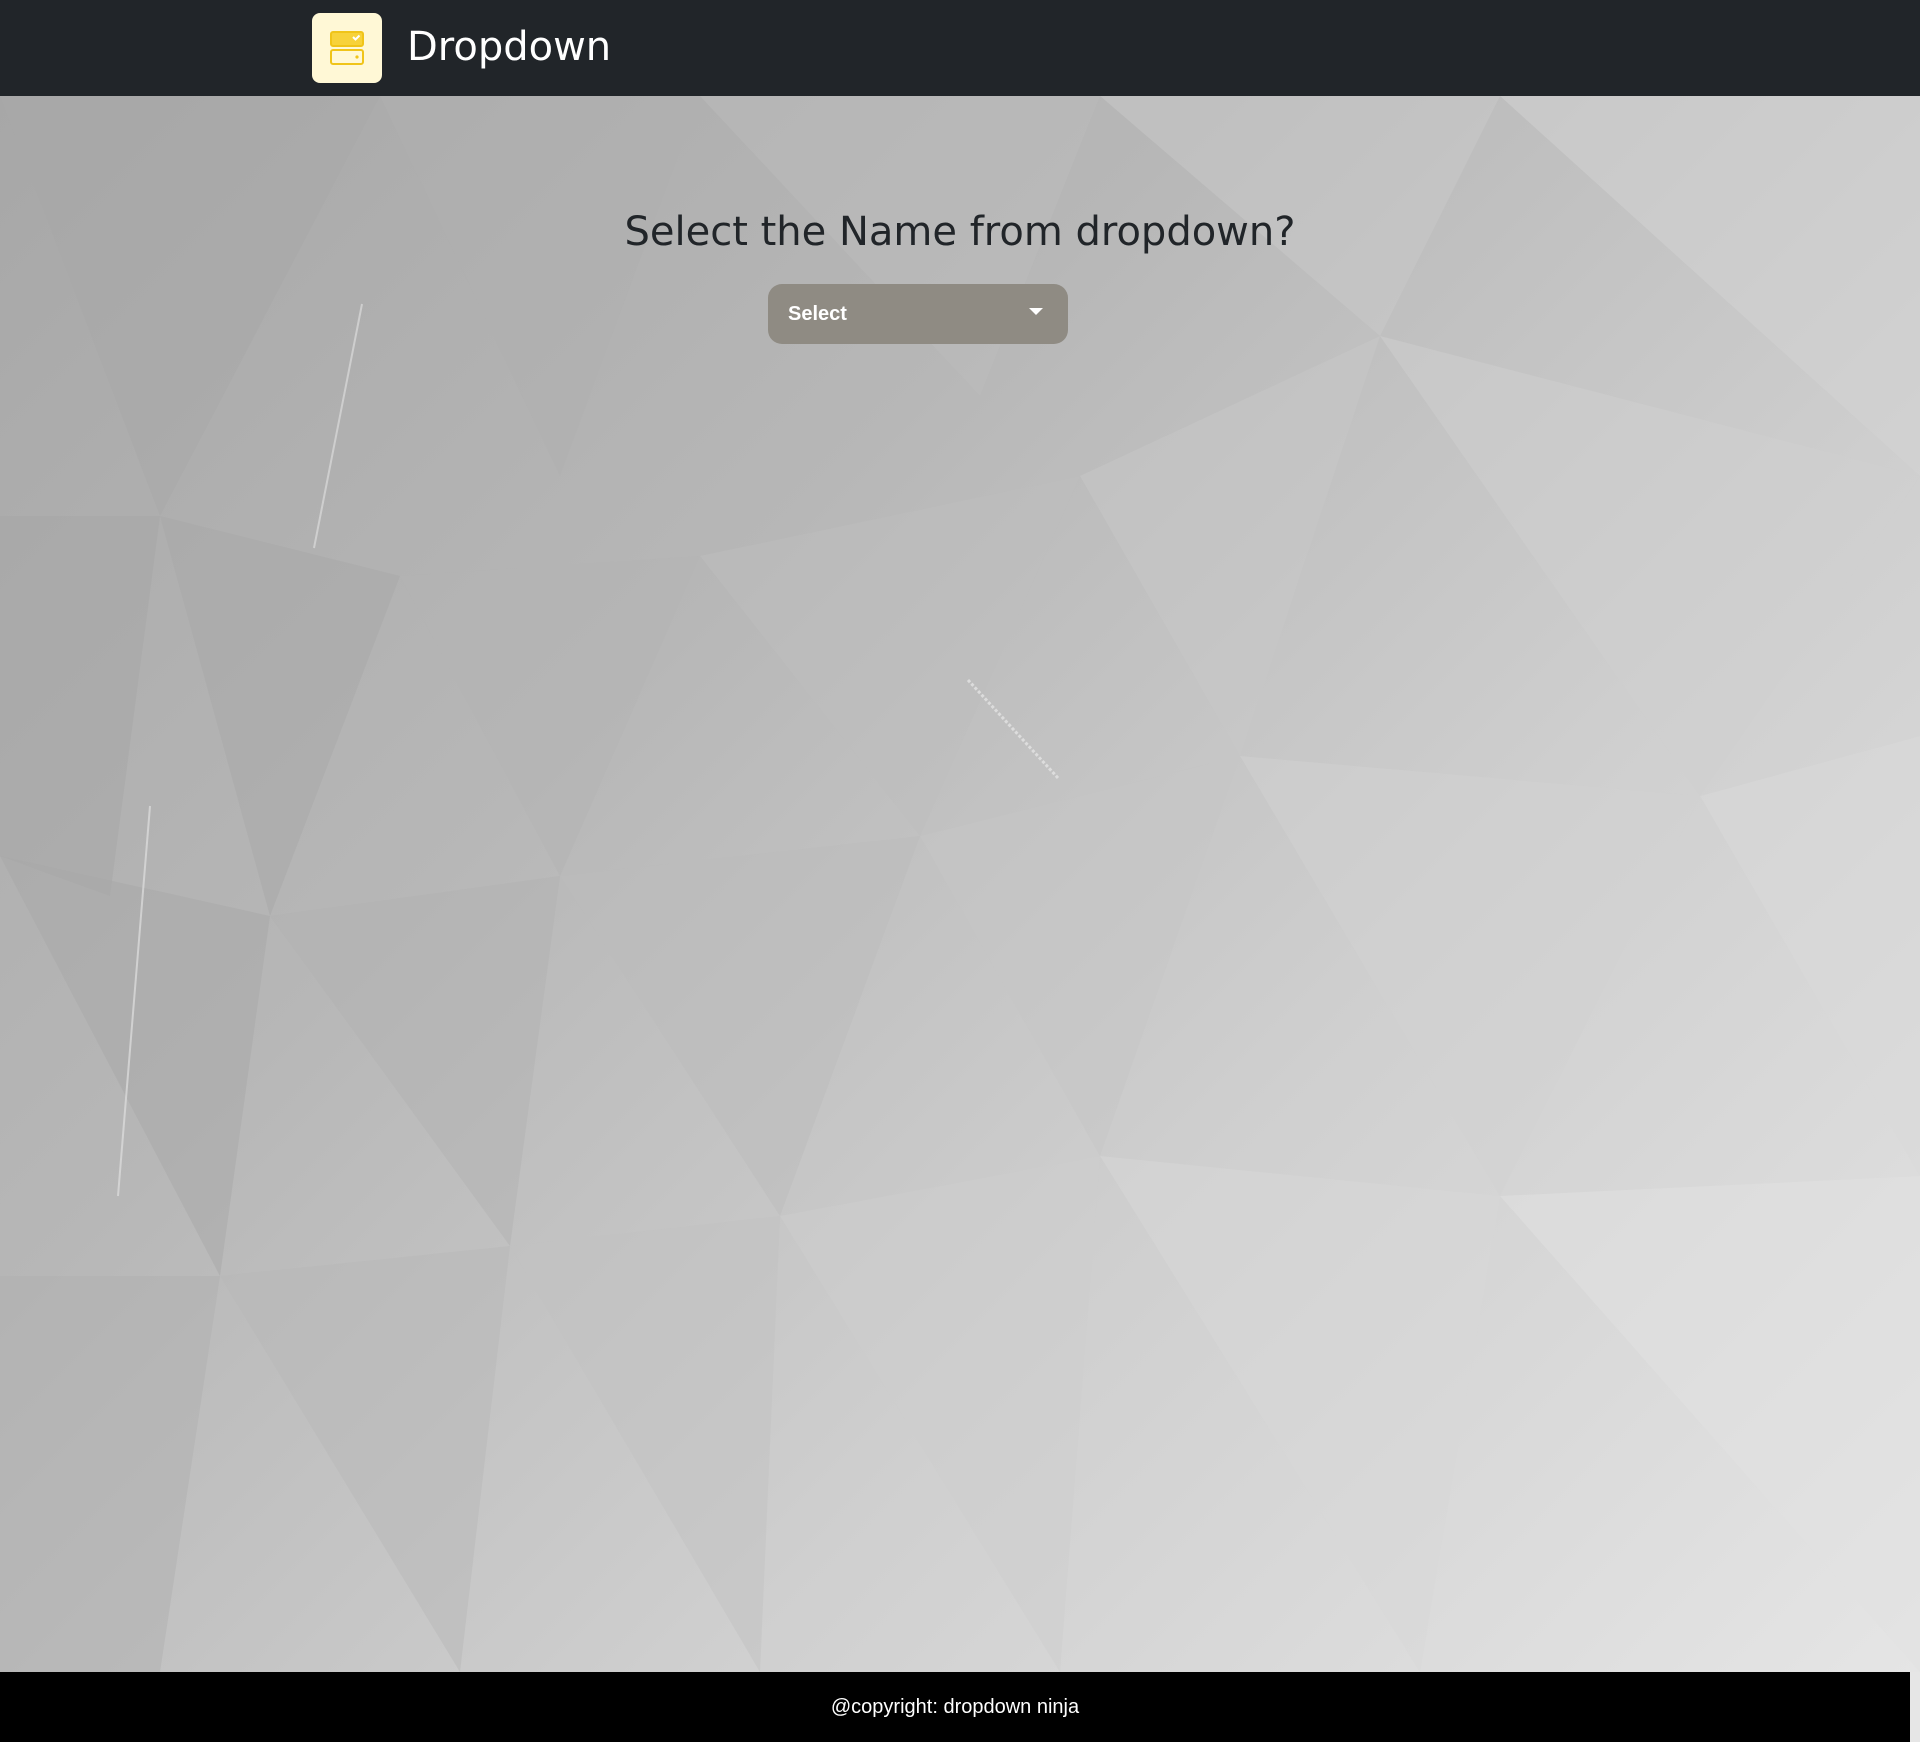 This screenshot has width=1920, height=1742. What do you see at coordinates (960, 48) in the screenshot?
I see `top-navbar: Dropdown` at bounding box center [960, 48].